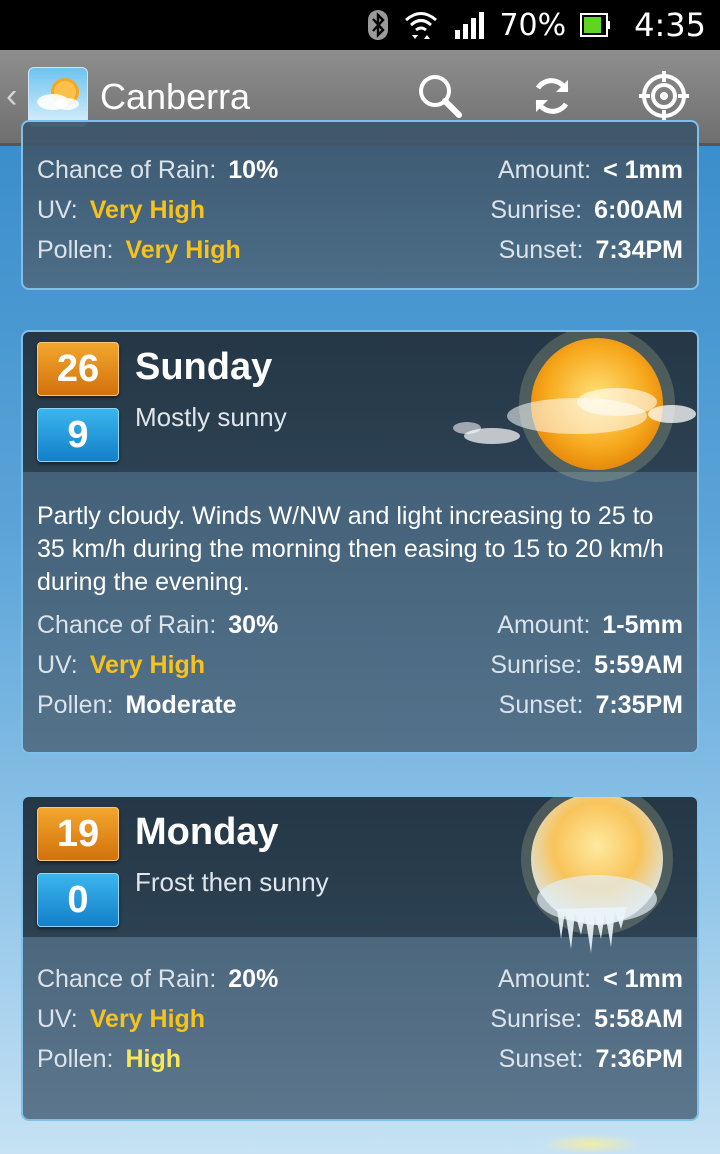  I want to click on sunrise-time: 5:58AM, so click(638, 1019).